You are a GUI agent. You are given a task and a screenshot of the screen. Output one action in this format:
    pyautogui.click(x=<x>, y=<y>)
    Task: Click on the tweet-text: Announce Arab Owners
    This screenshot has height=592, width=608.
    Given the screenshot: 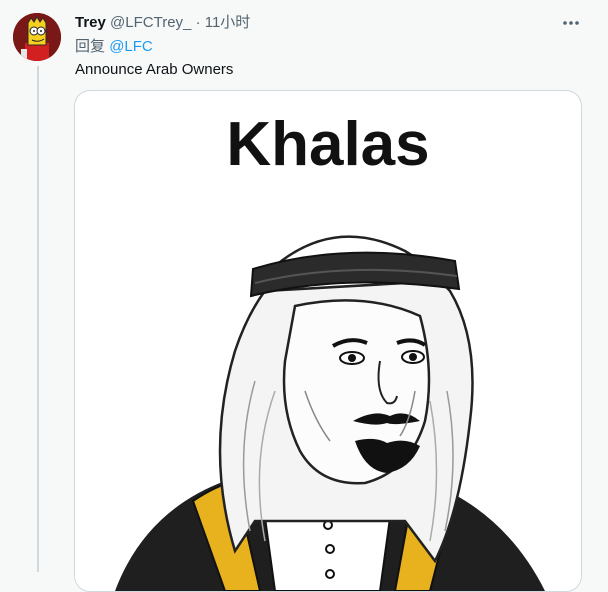 What is the action you would take?
    pyautogui.click(x=154, y=69)
    